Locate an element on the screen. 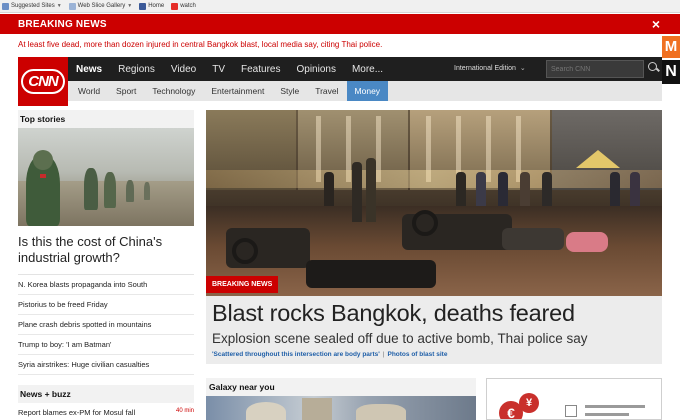 This screenshot has height=420, width=680. cnn-logo: CNN is located at coordinates (43, 81).